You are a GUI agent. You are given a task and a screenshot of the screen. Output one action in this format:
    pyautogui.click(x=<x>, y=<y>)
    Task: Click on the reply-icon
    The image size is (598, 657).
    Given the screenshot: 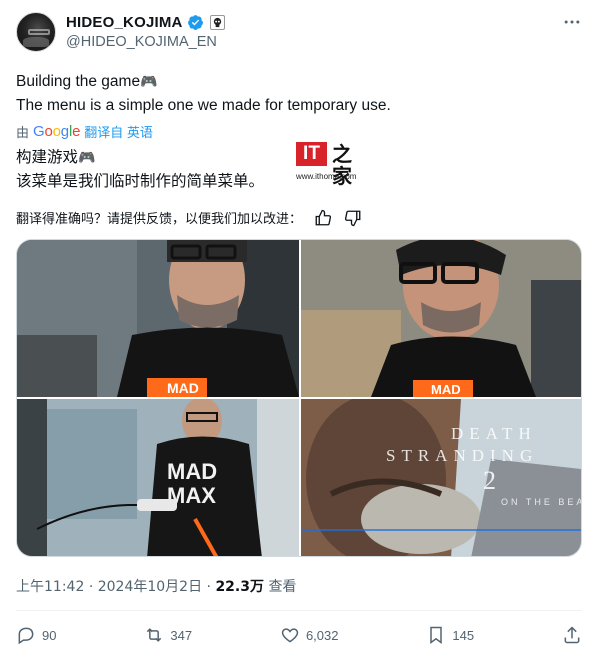 What is the action you would take?
    pyautogui.click(x=26, y=636)
    